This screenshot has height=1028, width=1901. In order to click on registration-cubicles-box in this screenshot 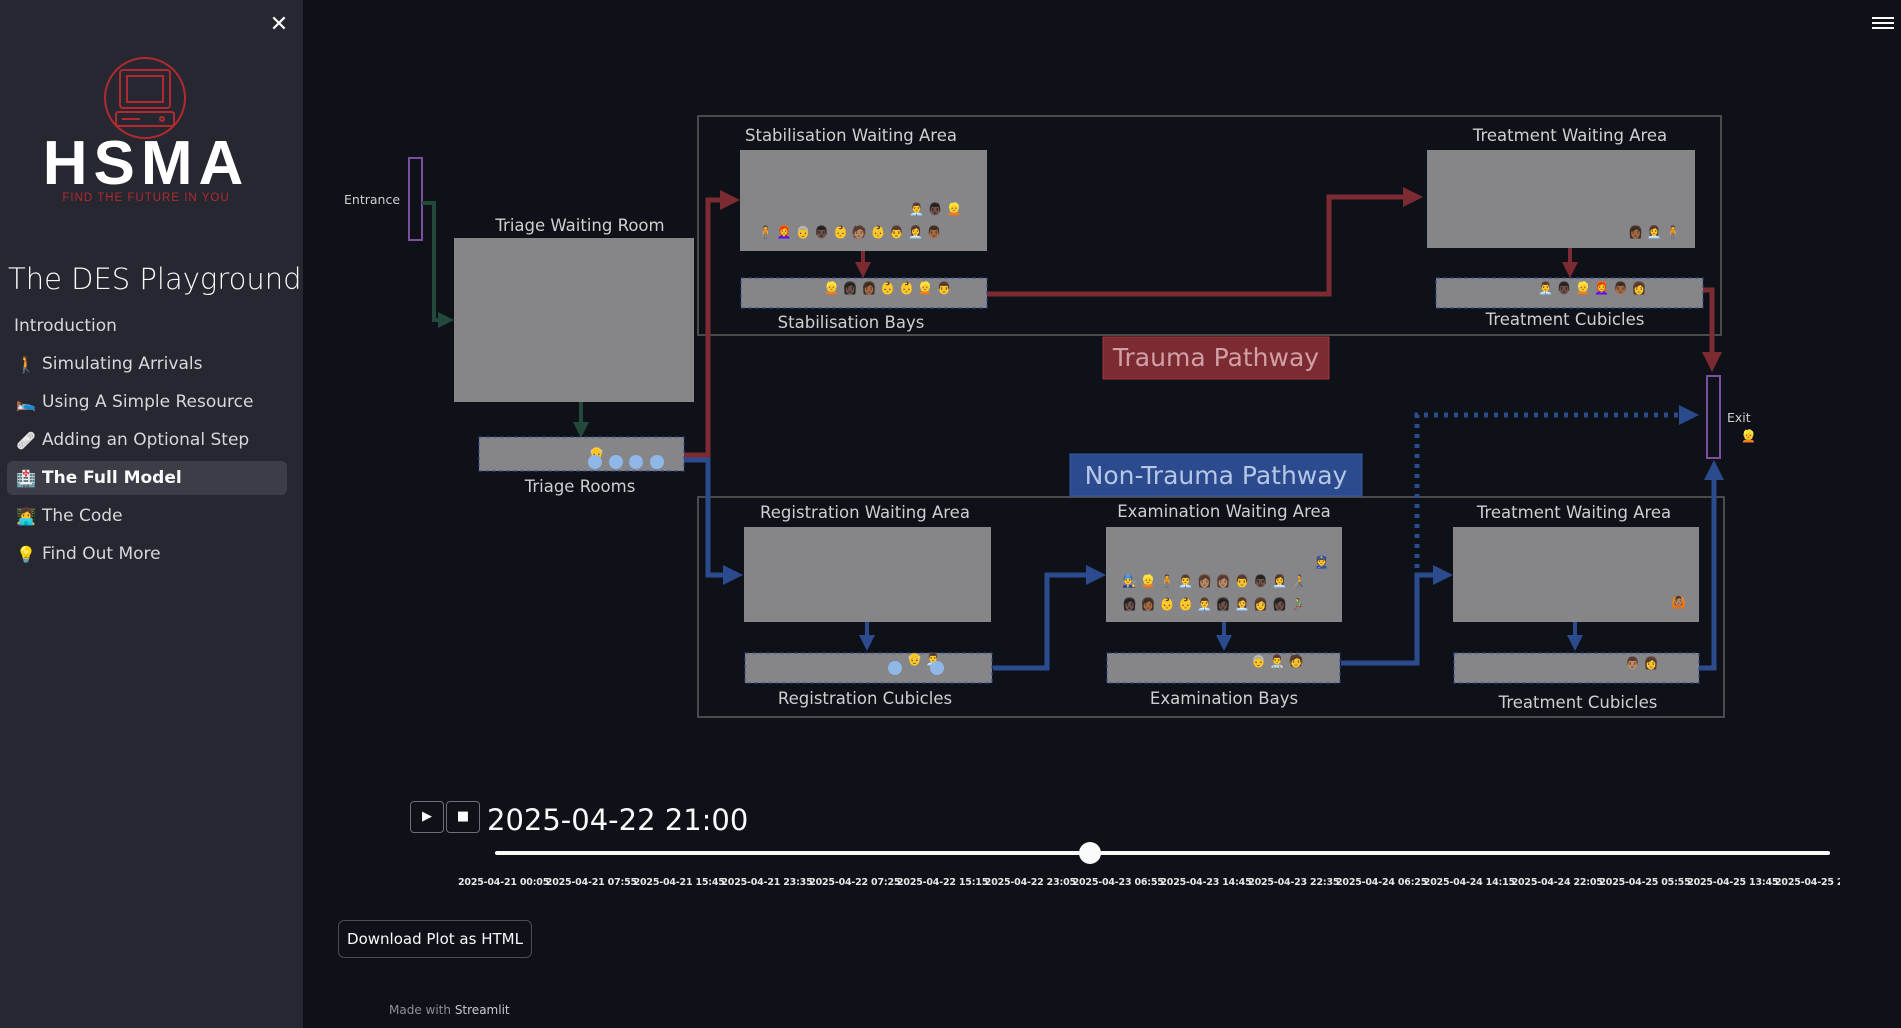, I will do `click(868, 668)`.